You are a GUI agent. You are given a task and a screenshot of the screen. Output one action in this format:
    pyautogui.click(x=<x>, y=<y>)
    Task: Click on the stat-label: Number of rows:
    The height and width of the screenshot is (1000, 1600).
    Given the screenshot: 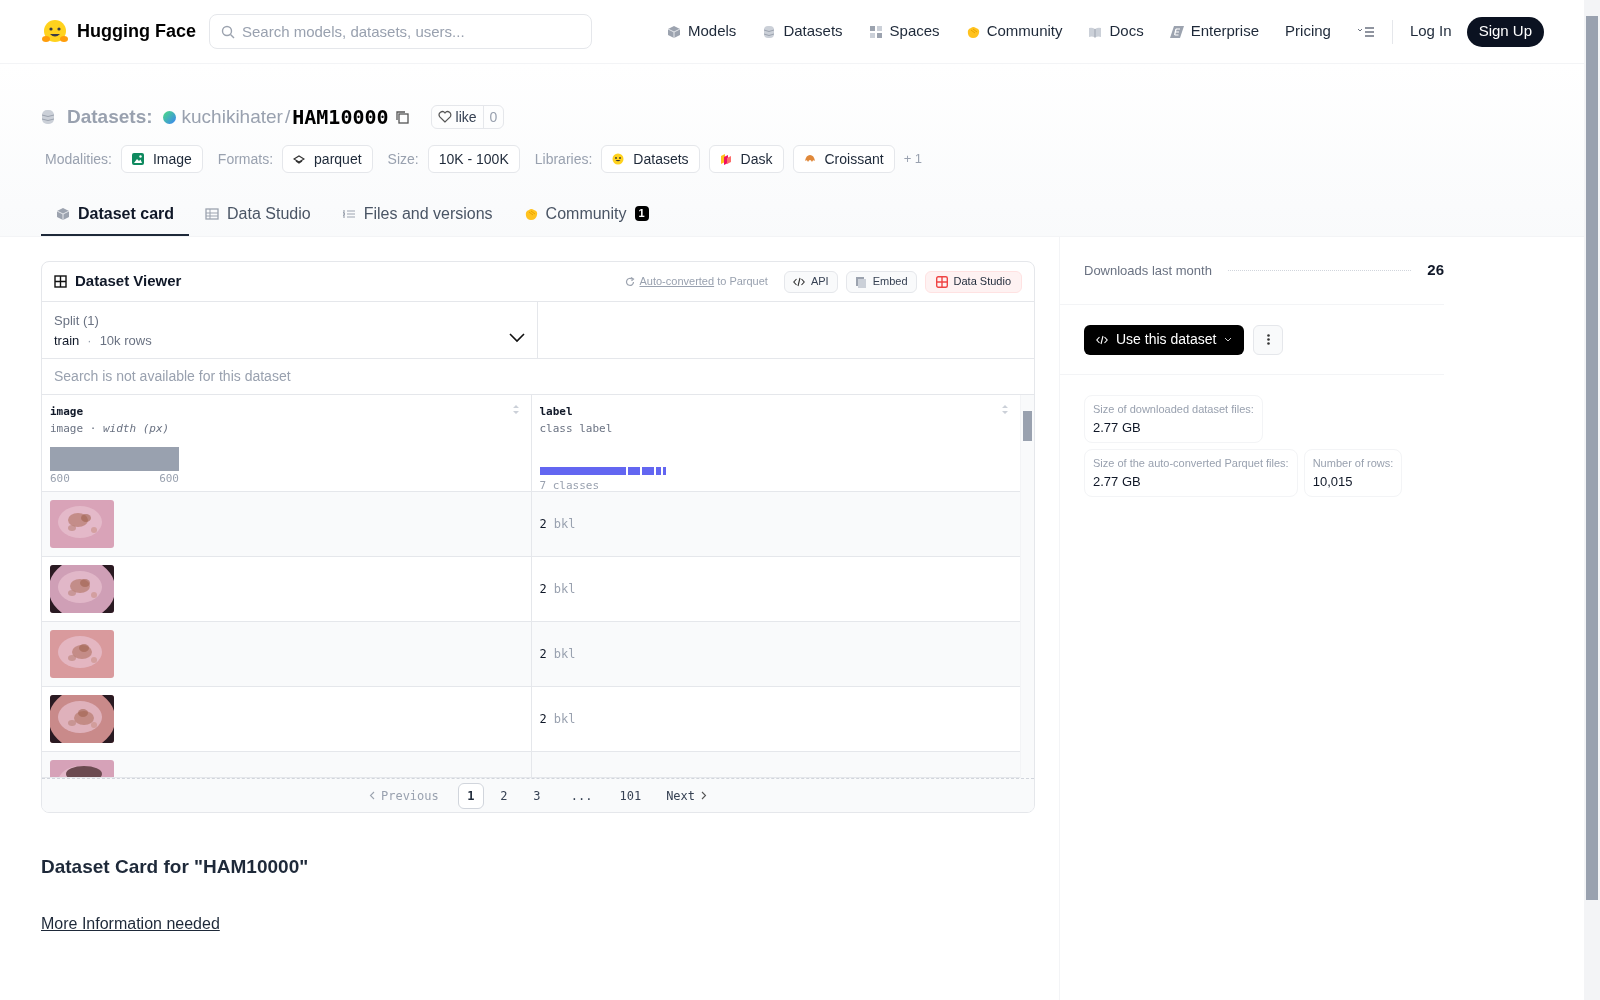 What is the action you would take?
    pyautogui.click(x=1353, y=463)
    